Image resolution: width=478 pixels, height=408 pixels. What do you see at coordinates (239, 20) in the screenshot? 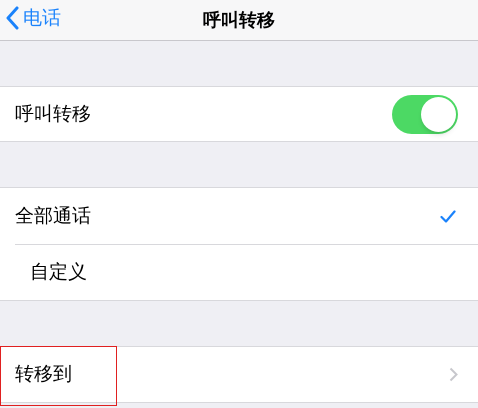
I see `window-title: 呼叫转移` at bounding box center [239, 20].